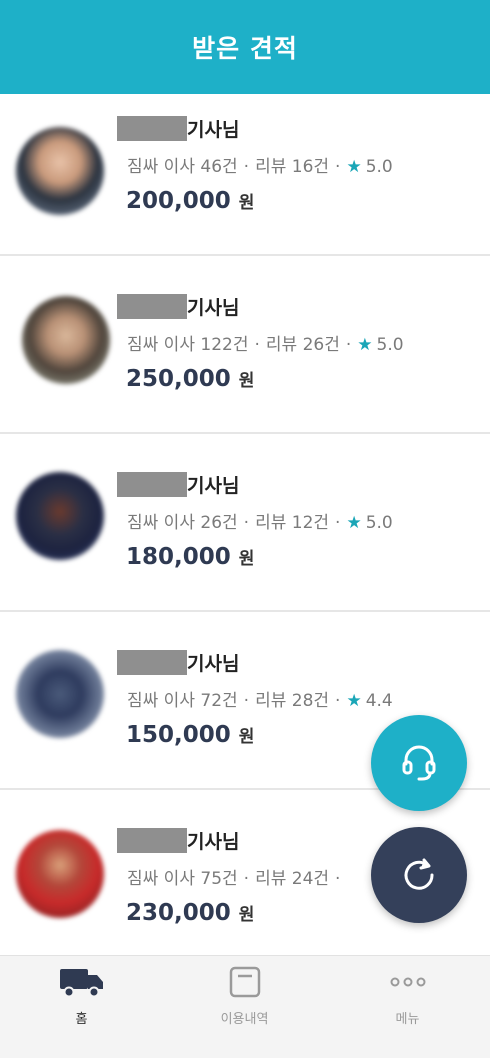  What do you see at coordinates (407, 1007) in the screenshot?
I see `nav-menu: 메뉴` at bounding box center [407, 1007].